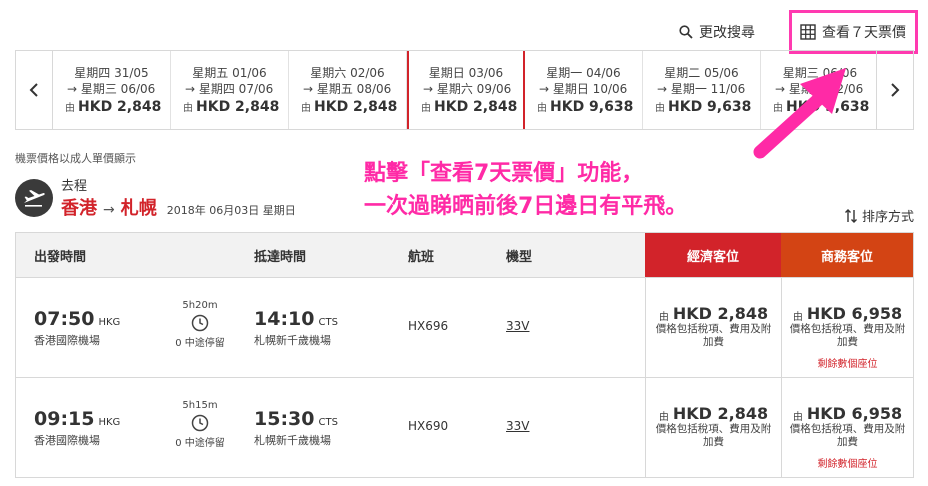 This screenshot has height=486, width=928. What do you see at coordinates (864, 33) in the screenshot?
I see `view-week-fares-label: 查看７天票價` at bounding box center [864, 33].